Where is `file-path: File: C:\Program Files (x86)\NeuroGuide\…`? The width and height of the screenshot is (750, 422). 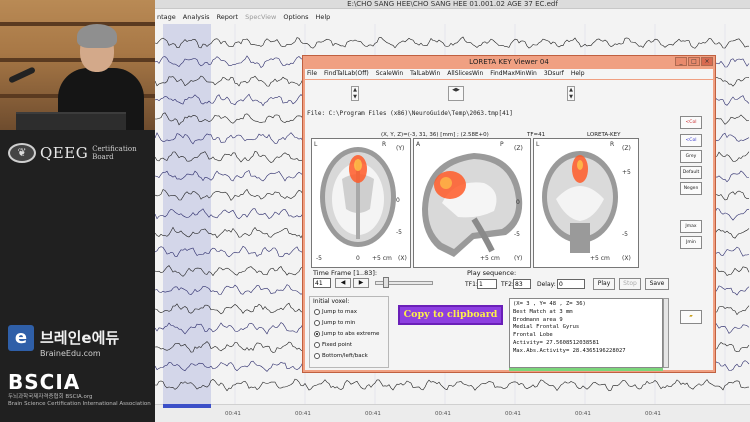 file-path: File: C:\Program Files (x86)\NeuroGuide\… is located at coordinates (410, 113).